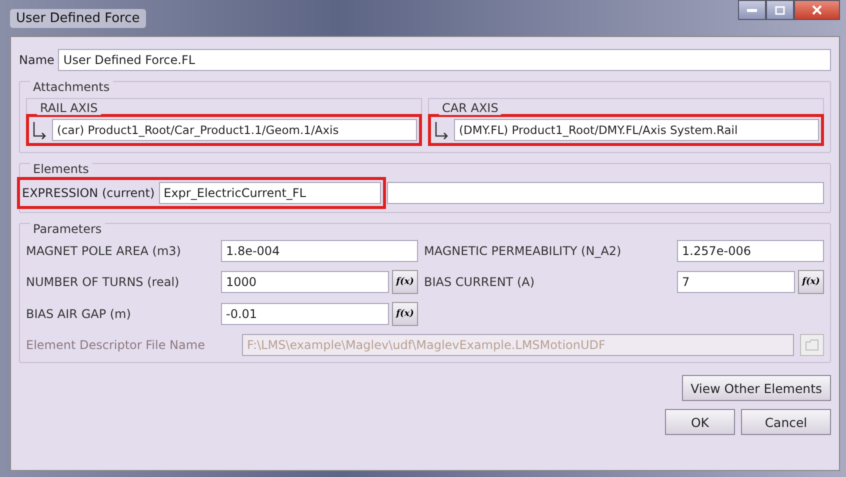  I want to click on window-title: User Defined Force, so click(78, 18).